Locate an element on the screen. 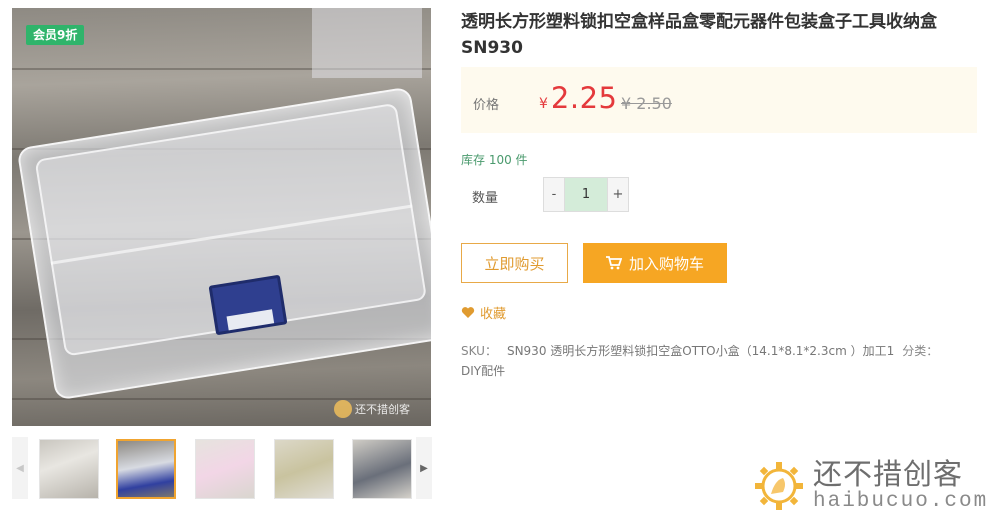 This screenshot has width=986, height=518. image-watermark: 还不措创客 is located at coordinates (372, 409).